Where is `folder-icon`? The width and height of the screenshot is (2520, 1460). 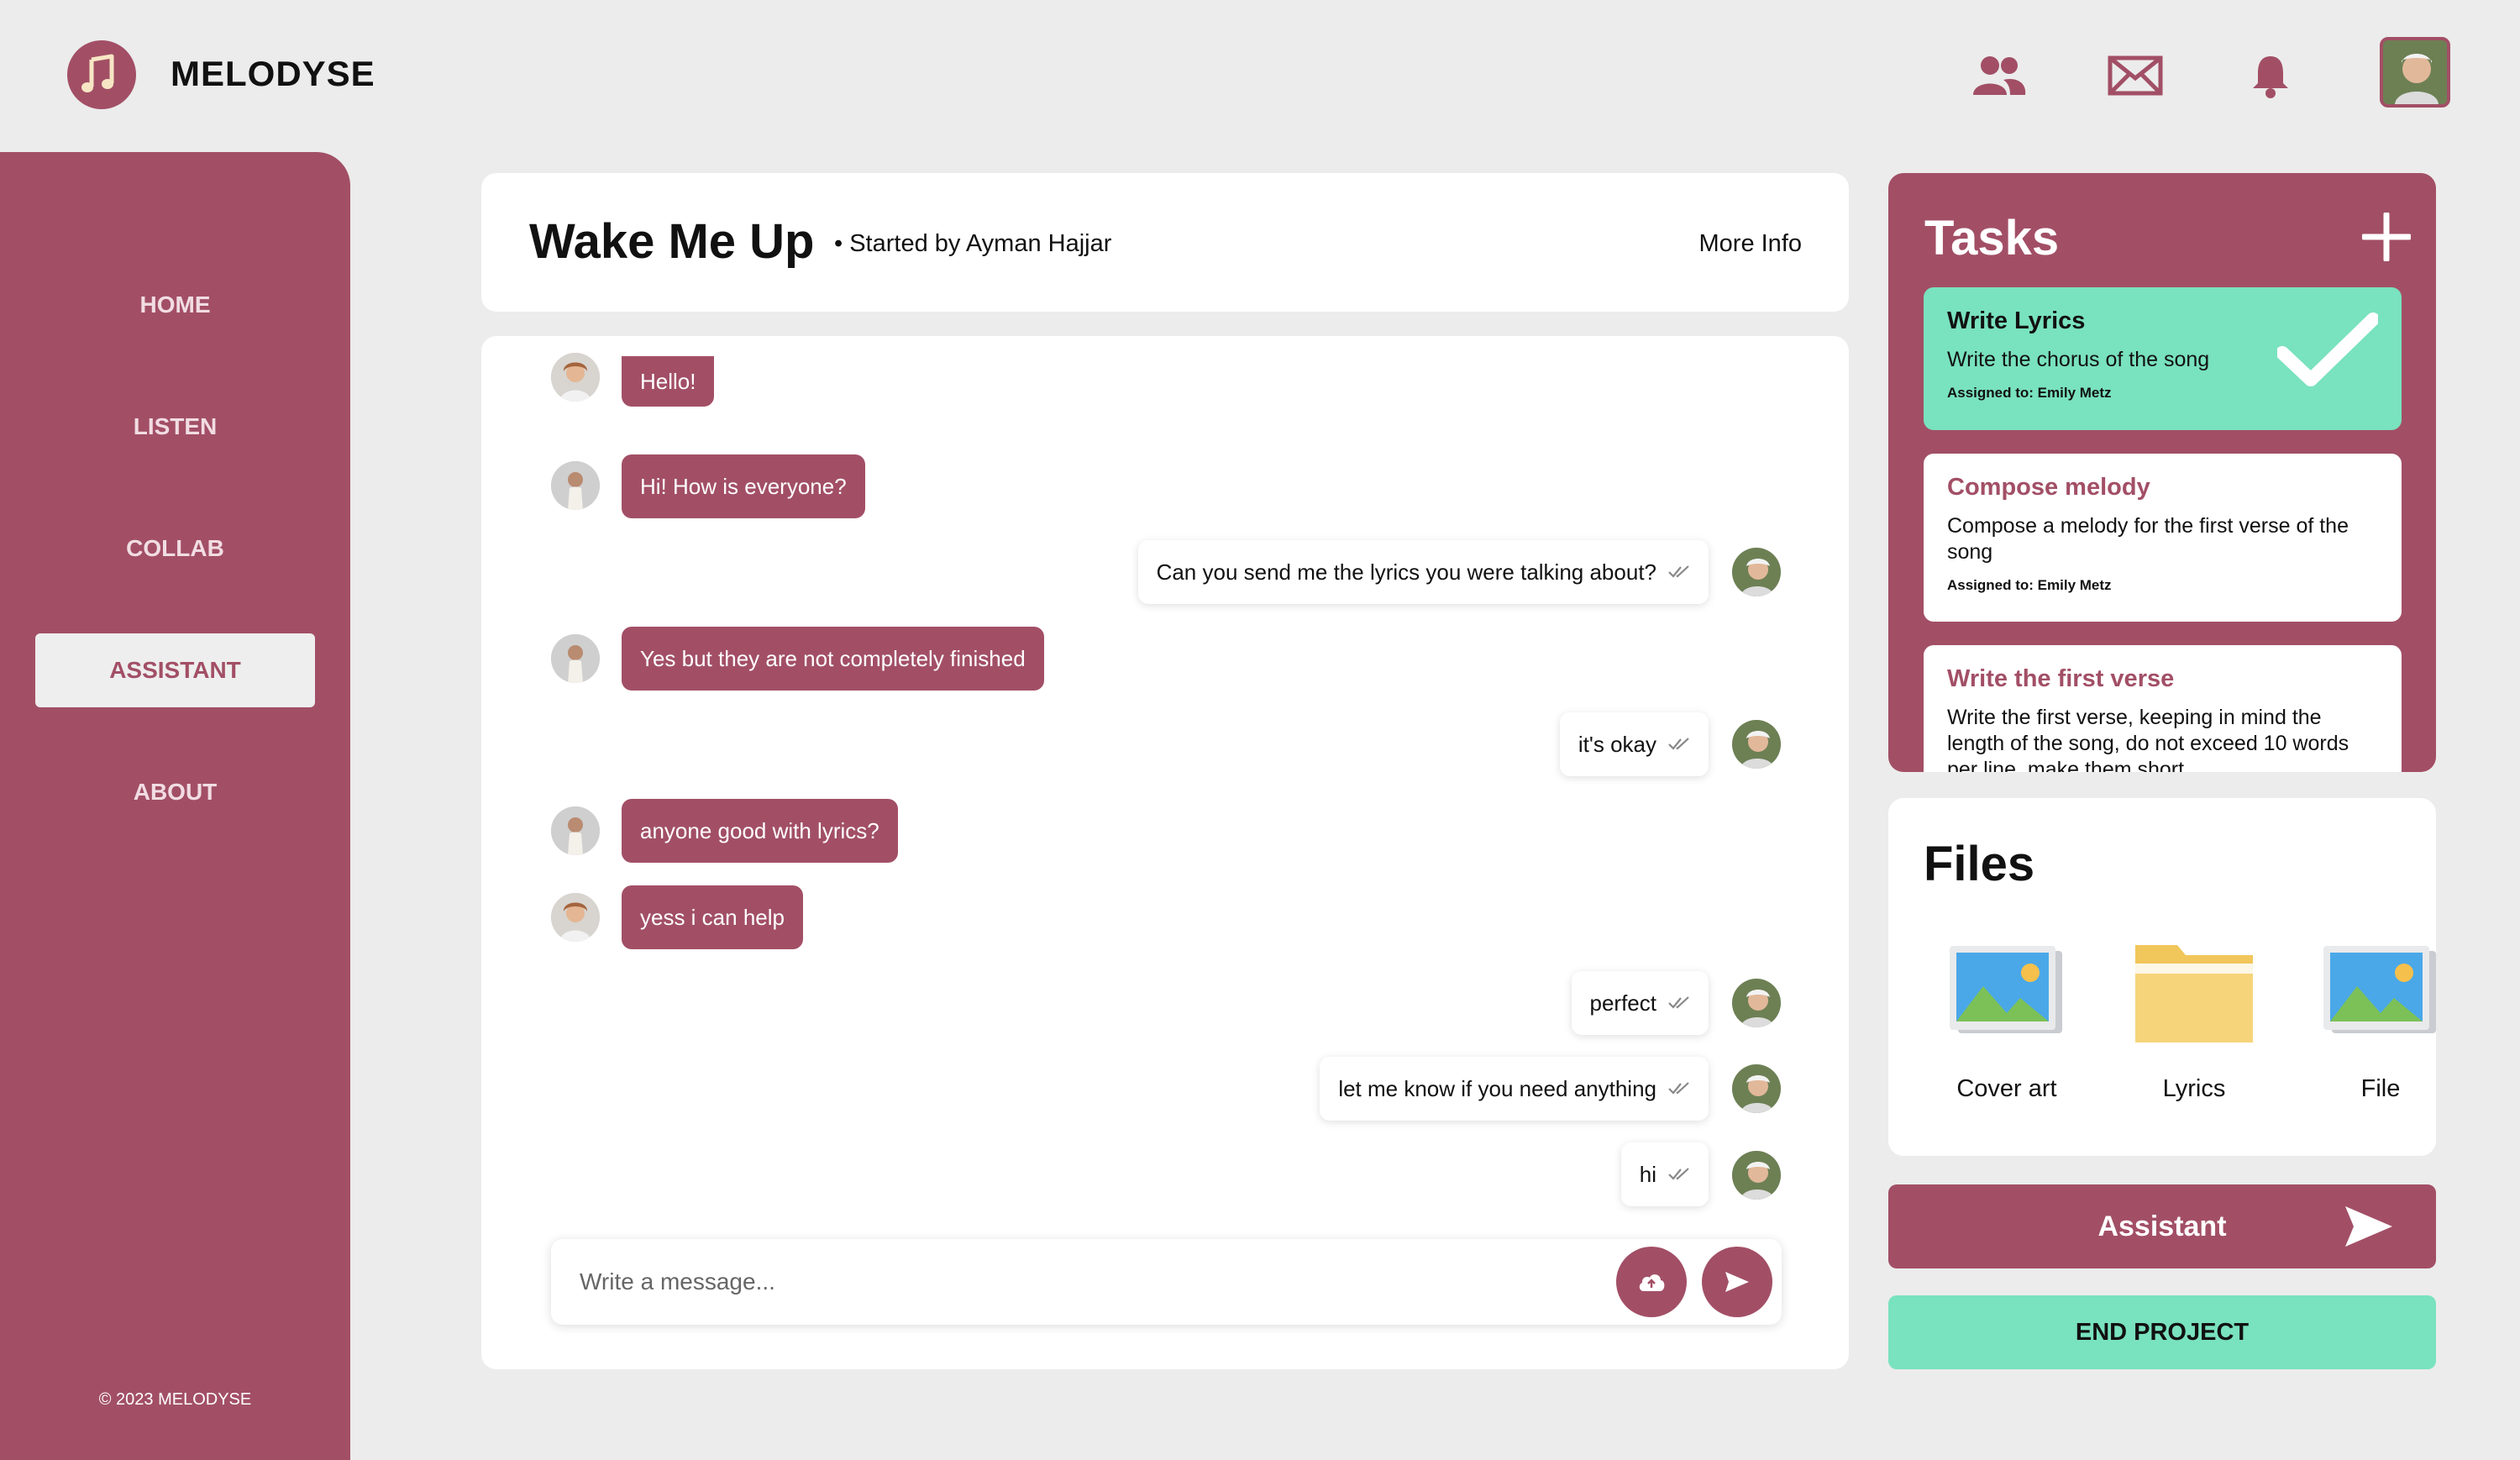 folder-icon is located at coordinates (2194, 991).